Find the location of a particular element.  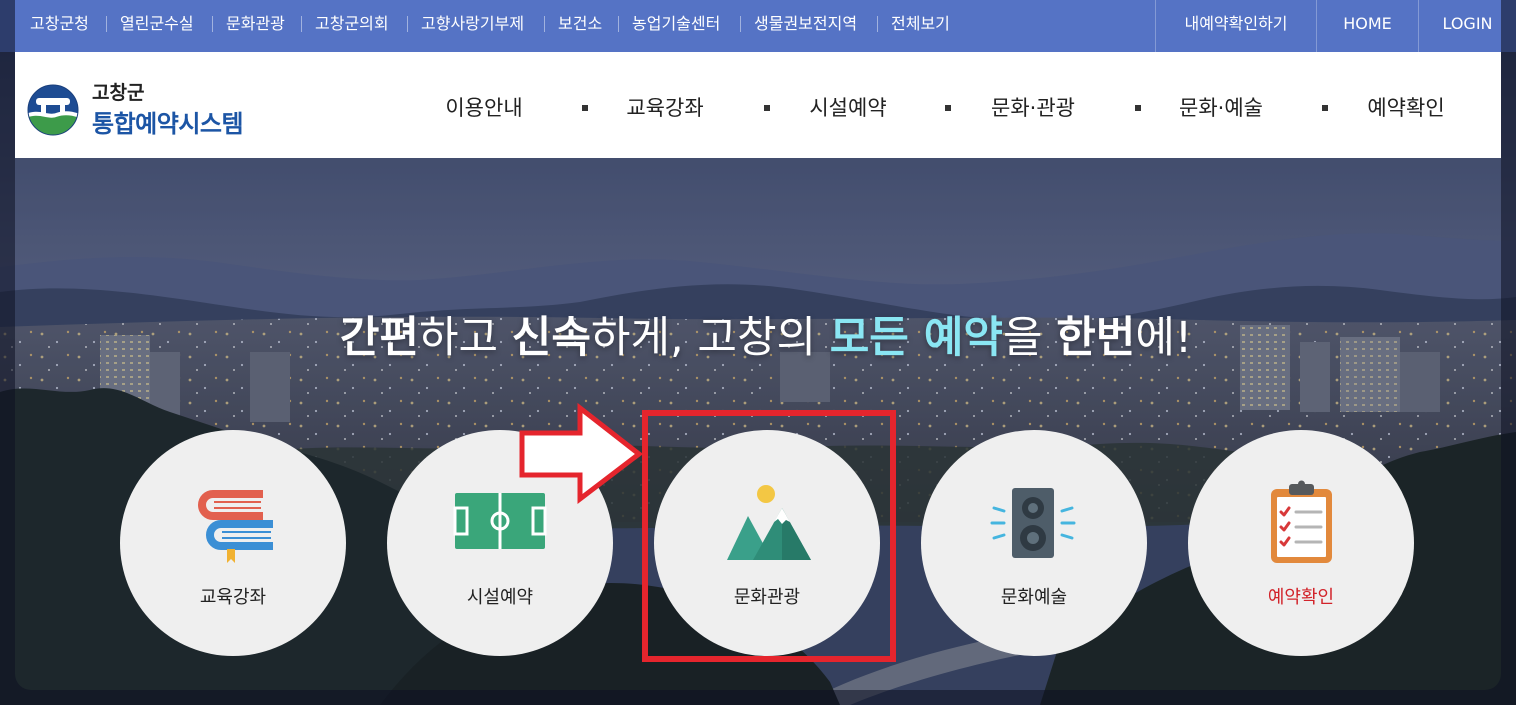

top-link-county-council: 고창군의회 is located at coordinates (345, 24).